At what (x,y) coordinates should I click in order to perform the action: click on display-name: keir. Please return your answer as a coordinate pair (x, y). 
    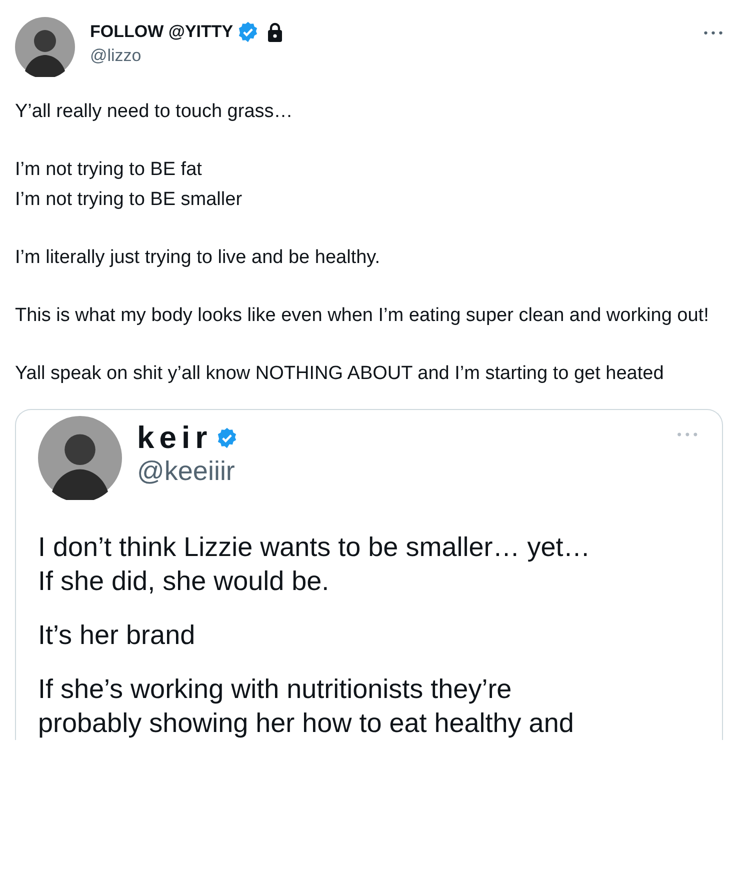
    Looking at the image, I should click on (174, 438).